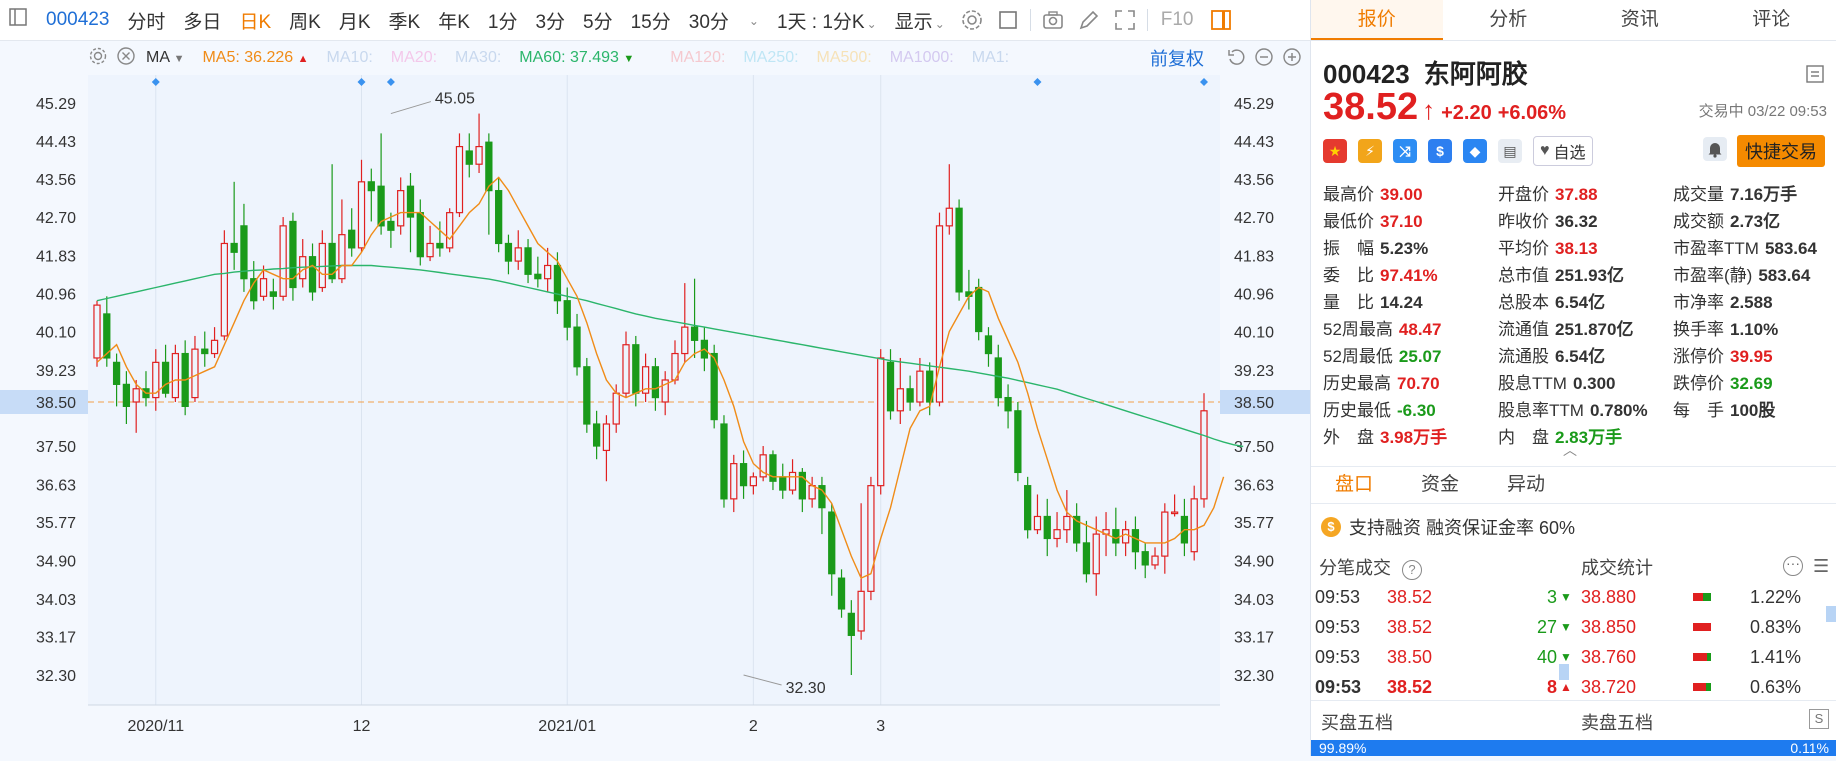 The image size is (1836, 761). Describe the element at coordinates (1401, 221) in the screenshot. I see `stat-value: 37.10` at that location.